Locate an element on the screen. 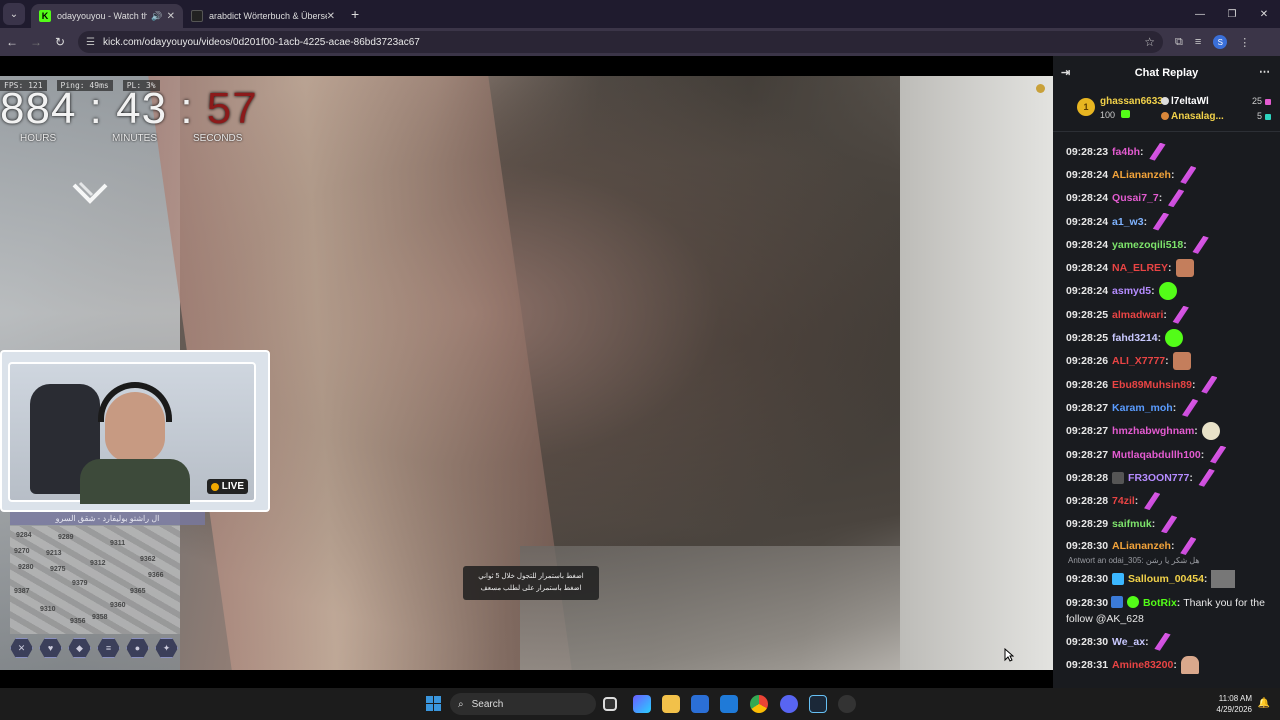 This screenshot has width=1280, height=720. windows-start-icon is located at coordinates (433, 703).